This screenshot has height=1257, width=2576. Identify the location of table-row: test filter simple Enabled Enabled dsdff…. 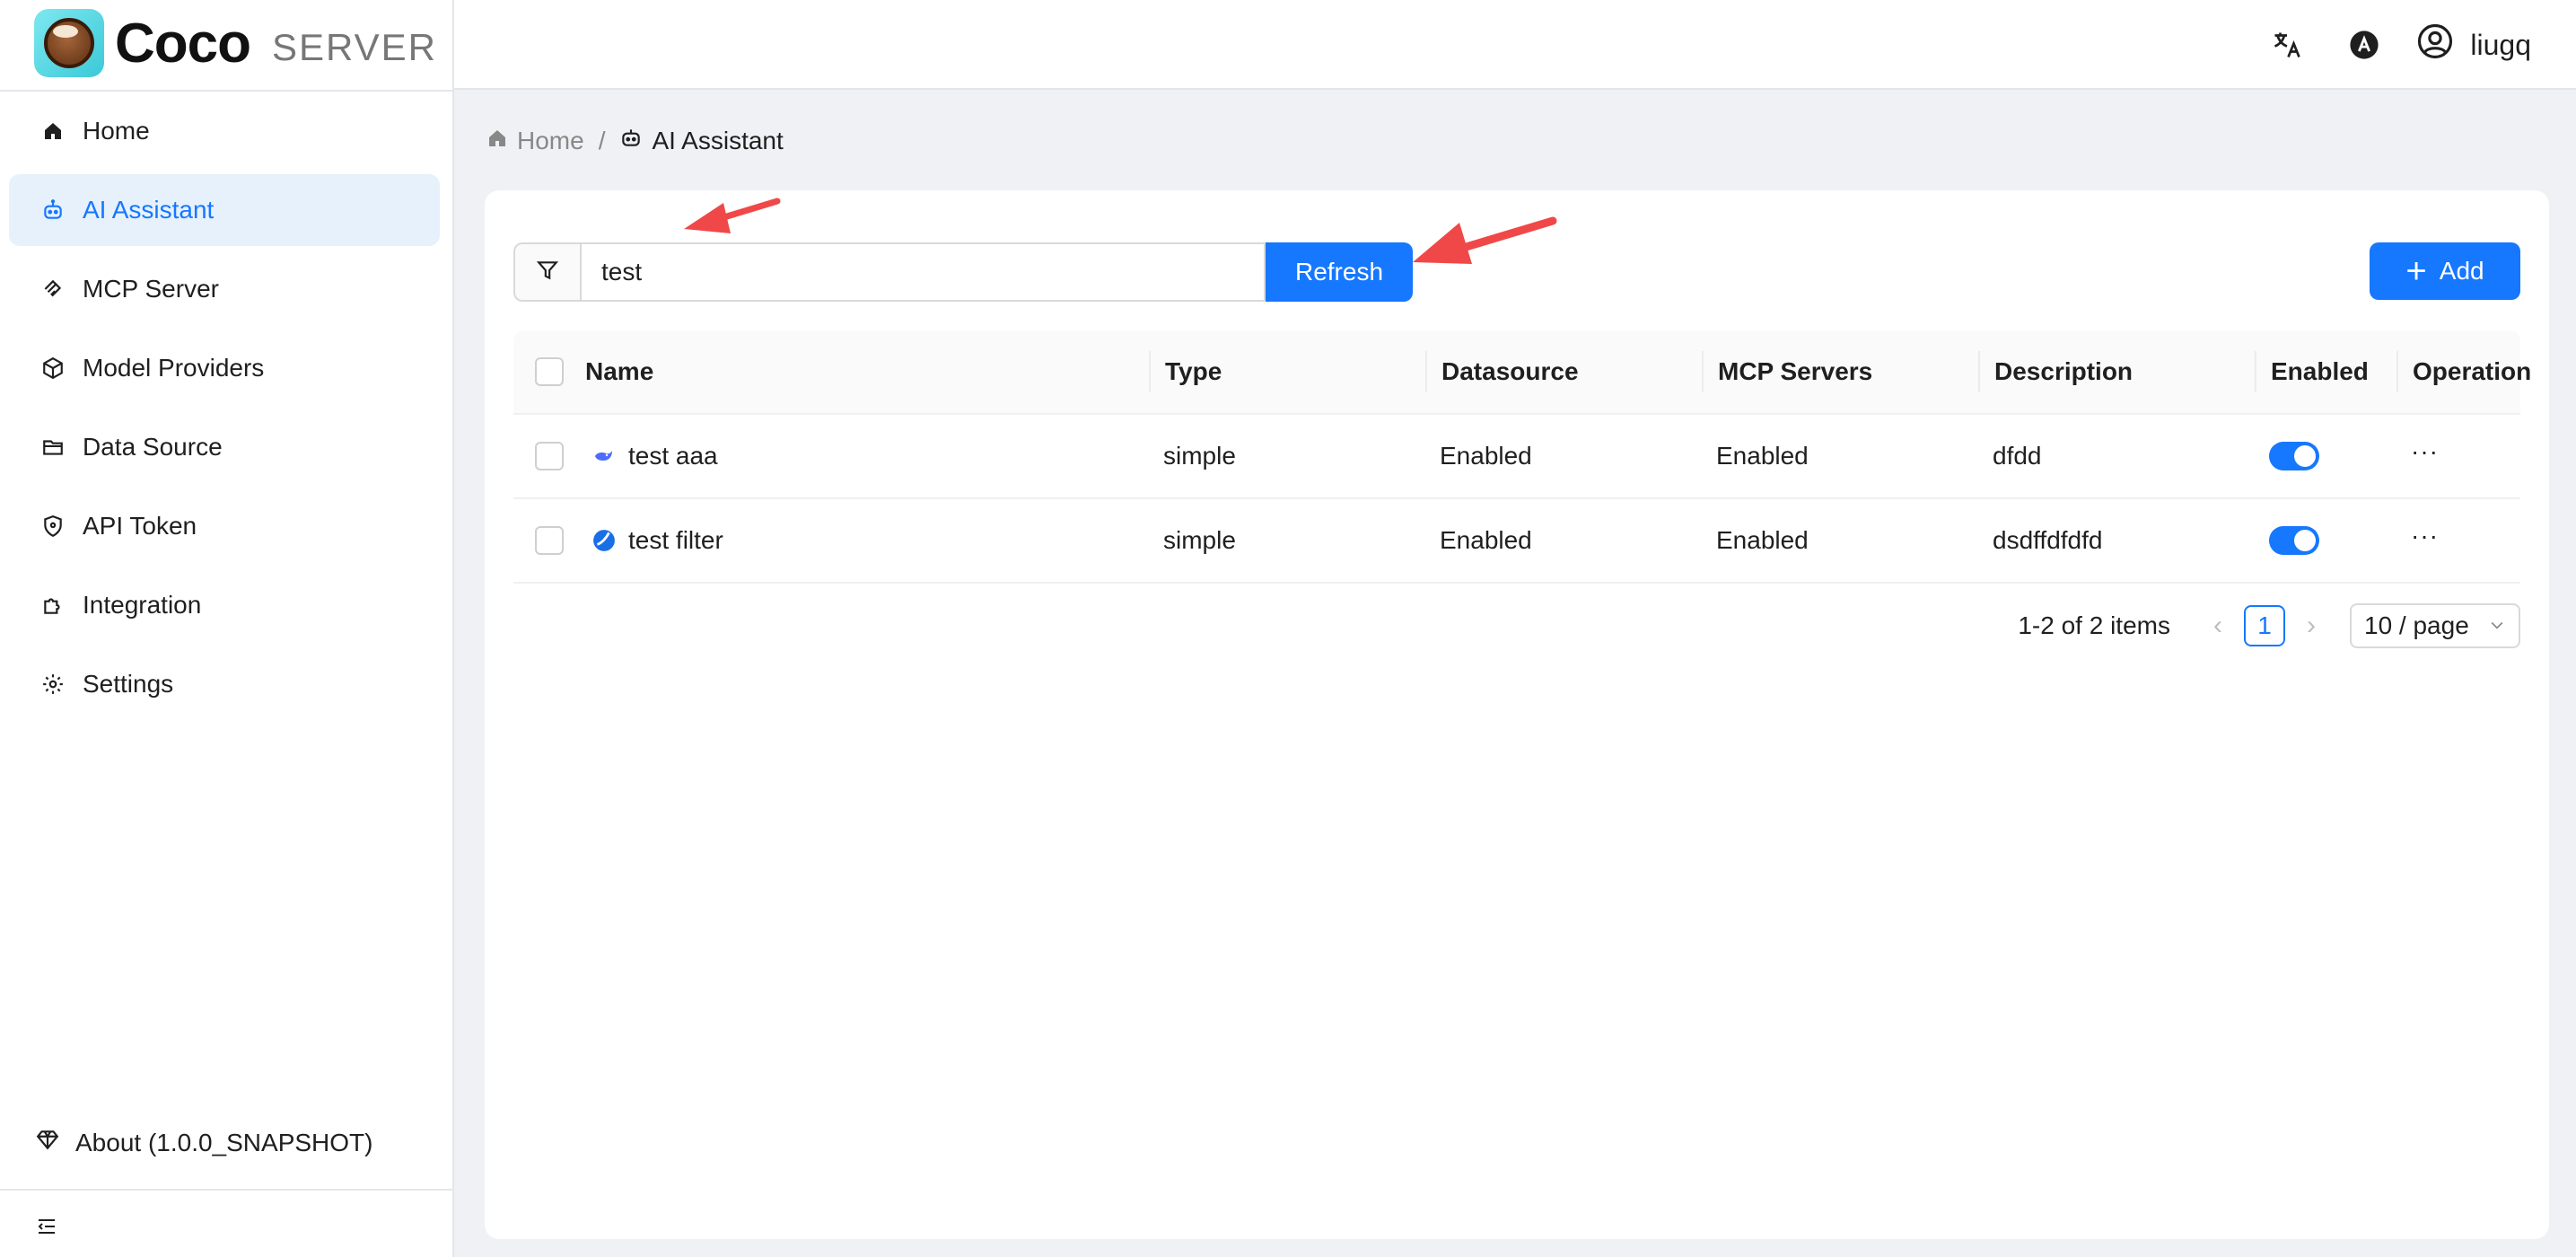
(1516, 541).